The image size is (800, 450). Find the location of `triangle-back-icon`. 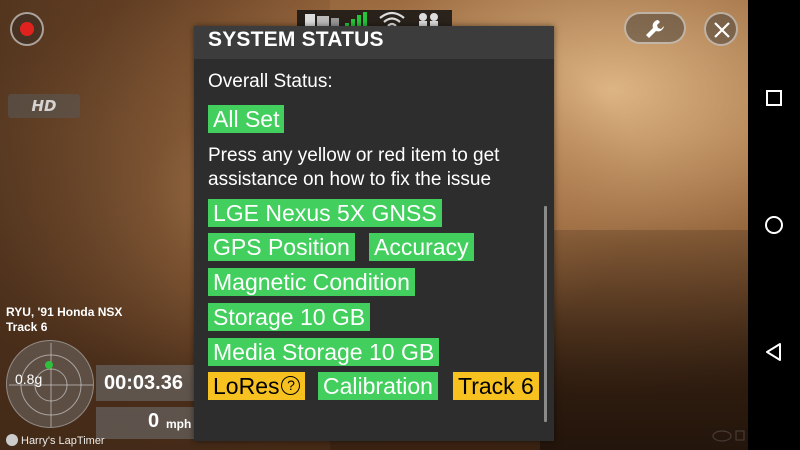

triangle-back-icon is located at coordinates (774, 352).